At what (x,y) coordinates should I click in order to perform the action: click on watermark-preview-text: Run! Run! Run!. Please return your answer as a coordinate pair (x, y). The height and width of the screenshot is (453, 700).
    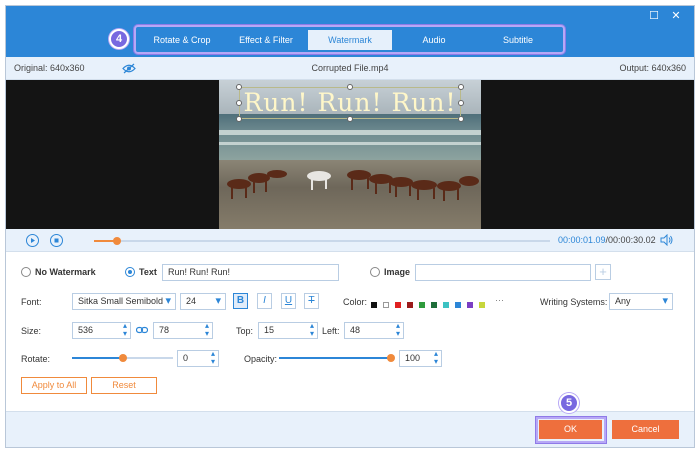
    Looking at the image, I should click on (350, 102).